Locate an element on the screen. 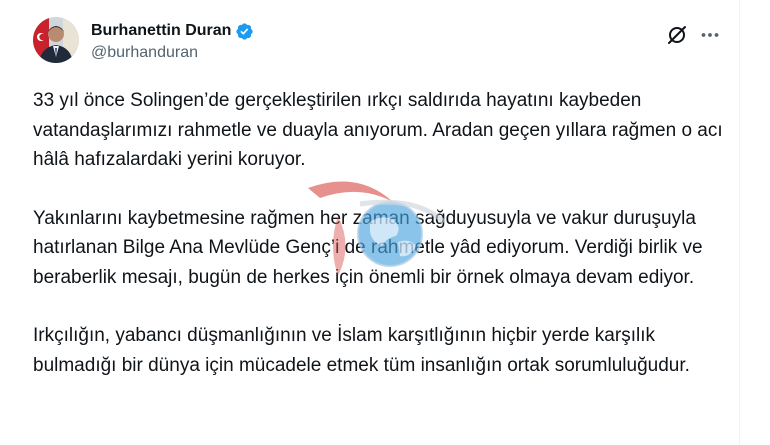 The height and width of the screenshot is (445, 770). tweet-header: Burhanettin Duran @burhanduran is located at coordinates (380, 42).